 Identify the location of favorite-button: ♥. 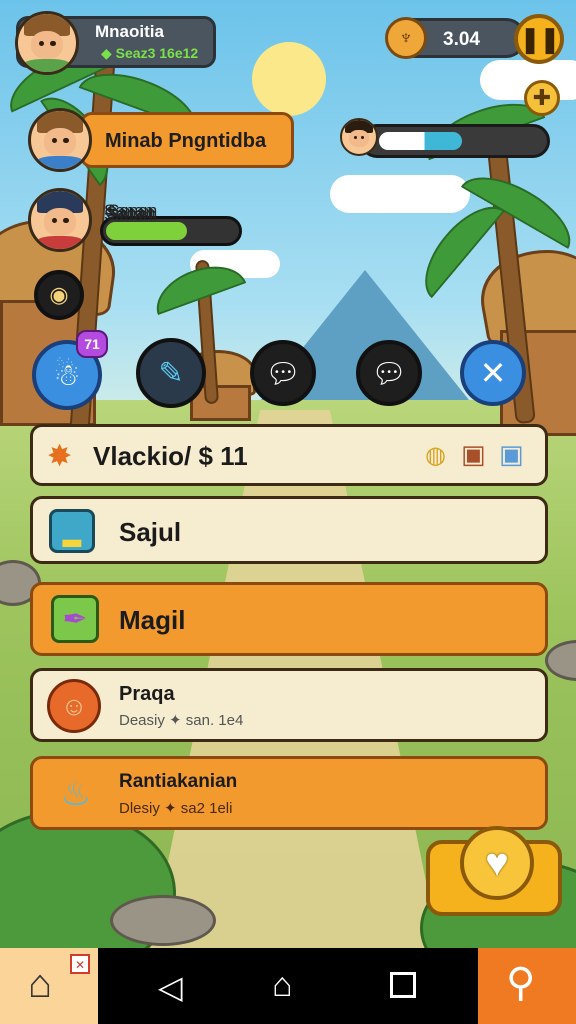
(494, 871).